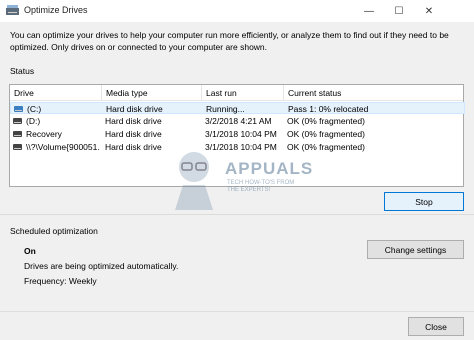 The image size is (474, 340). Describe the element at coordinates (436, 326) in the screenshot. I see `close-button: Close` at that location.